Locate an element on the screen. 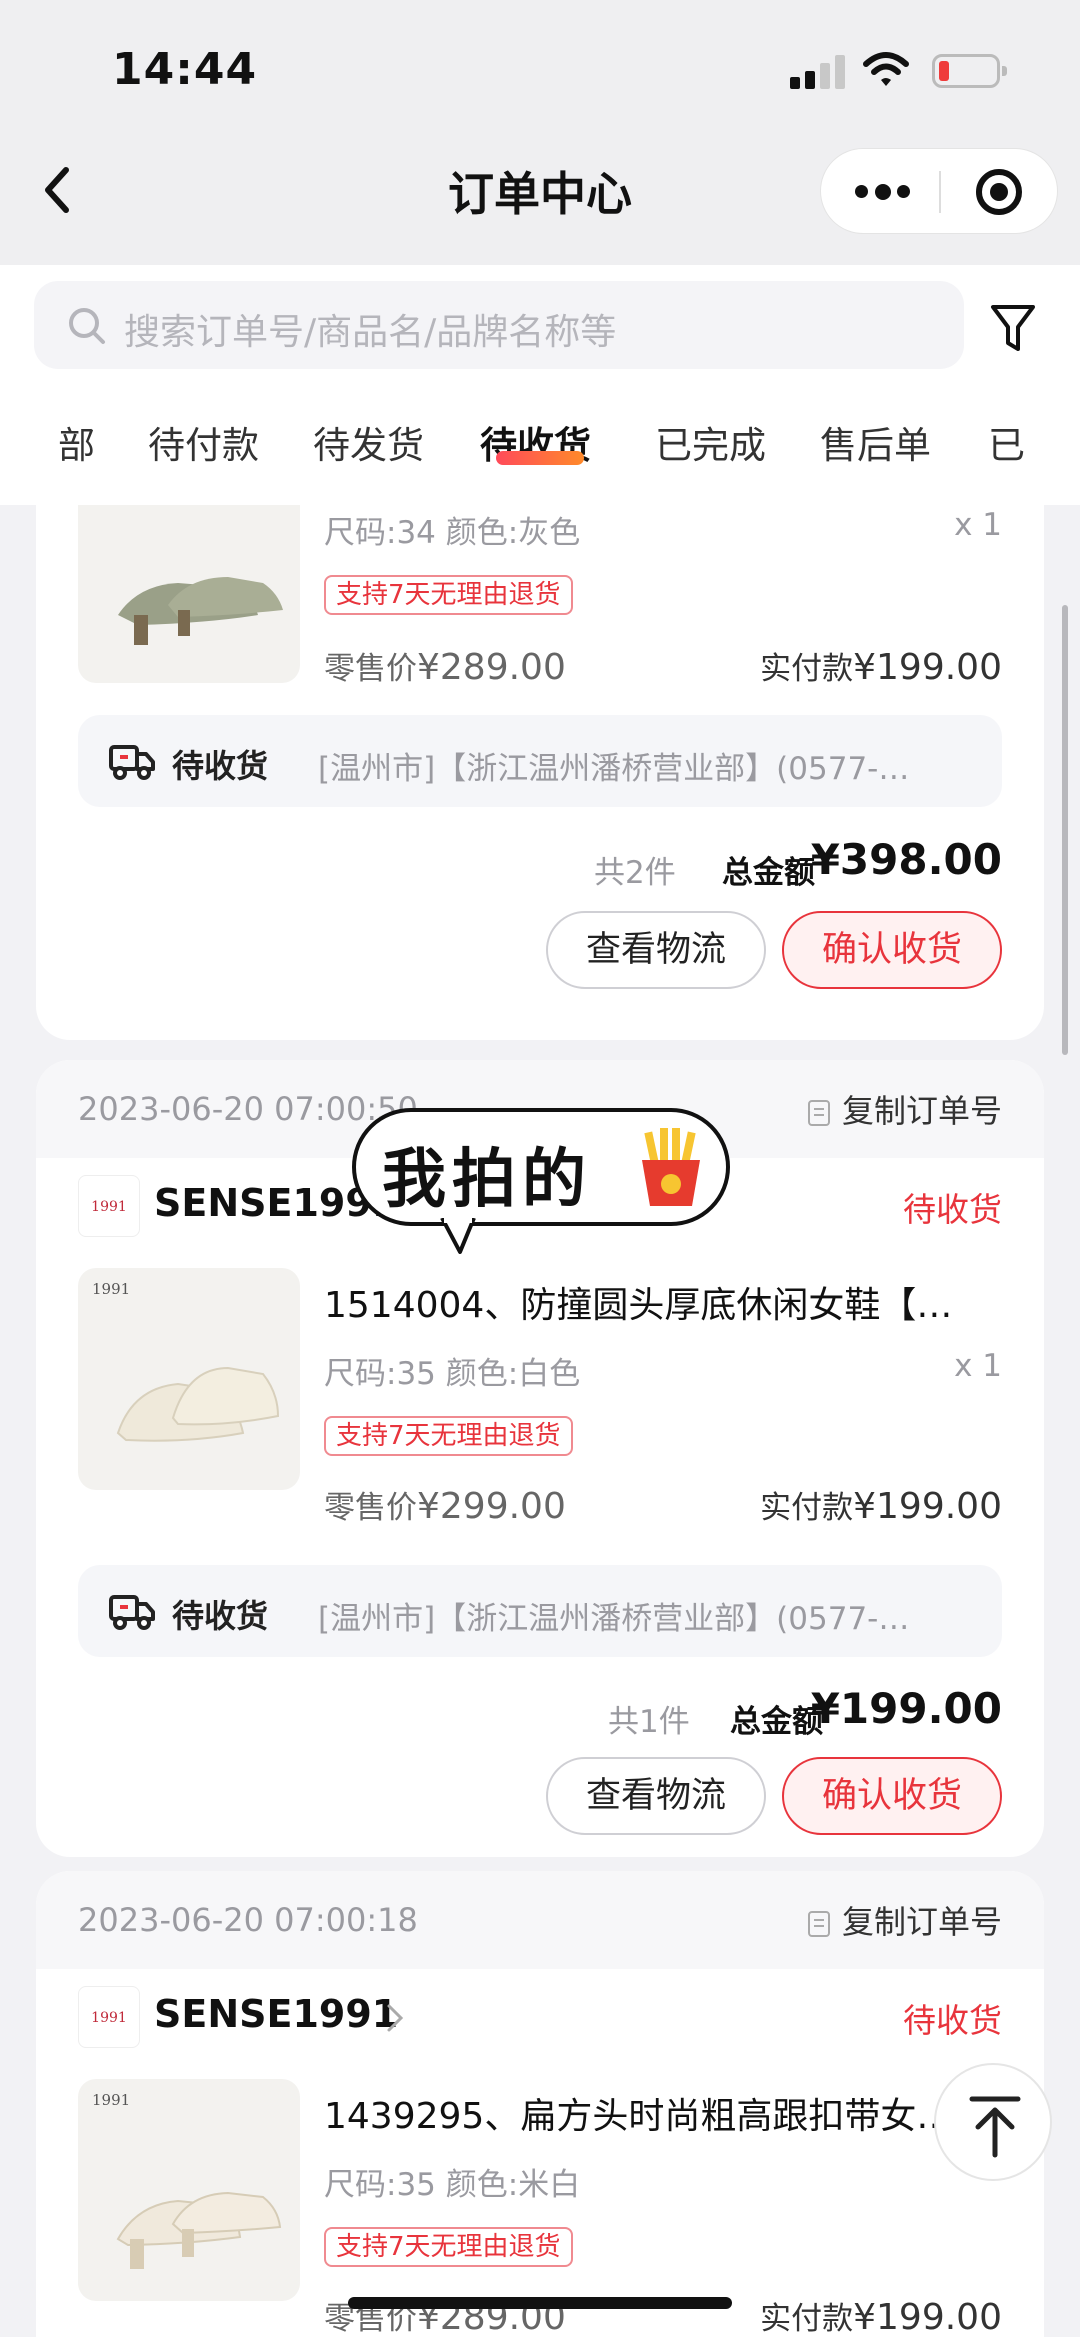 The height and width of the screenshot is (2337, 1080). retail-price: 零售价¥289.00 is located at coordinates (445, 667).